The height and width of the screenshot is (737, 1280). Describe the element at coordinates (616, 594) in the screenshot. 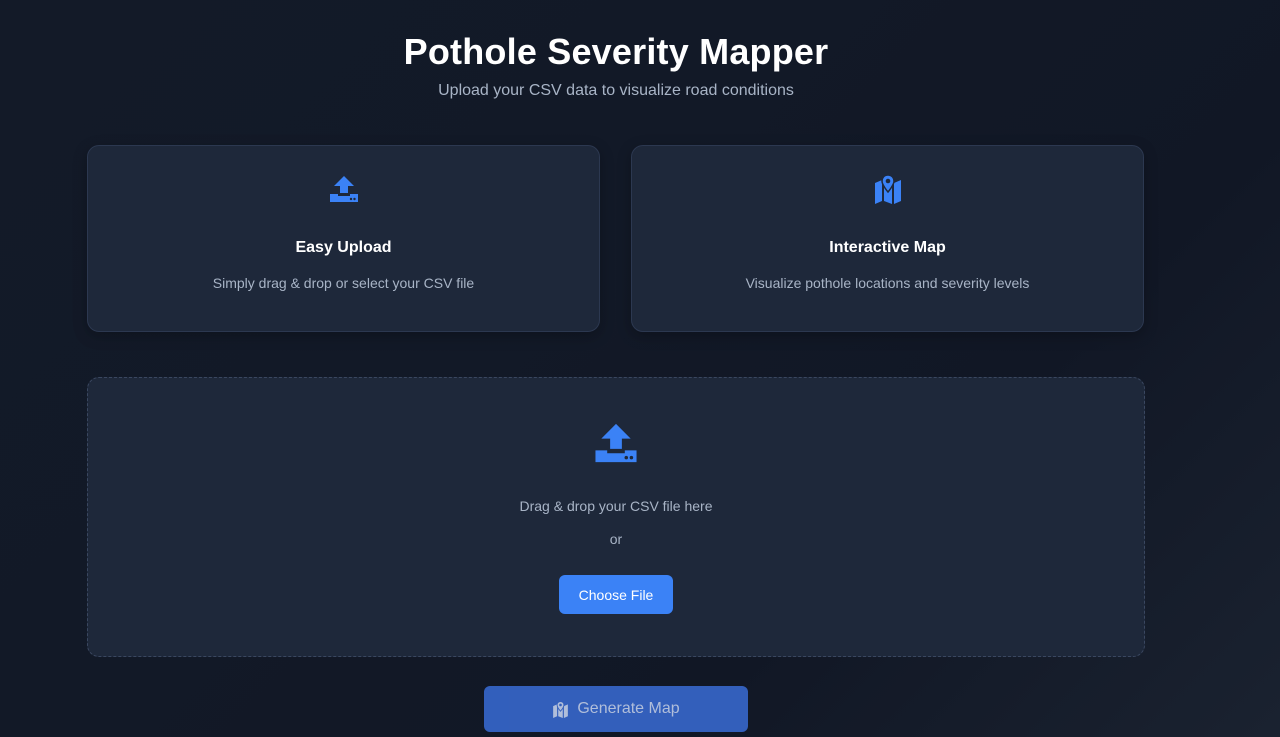

I see `choose-file-button: Choose File` at that location.